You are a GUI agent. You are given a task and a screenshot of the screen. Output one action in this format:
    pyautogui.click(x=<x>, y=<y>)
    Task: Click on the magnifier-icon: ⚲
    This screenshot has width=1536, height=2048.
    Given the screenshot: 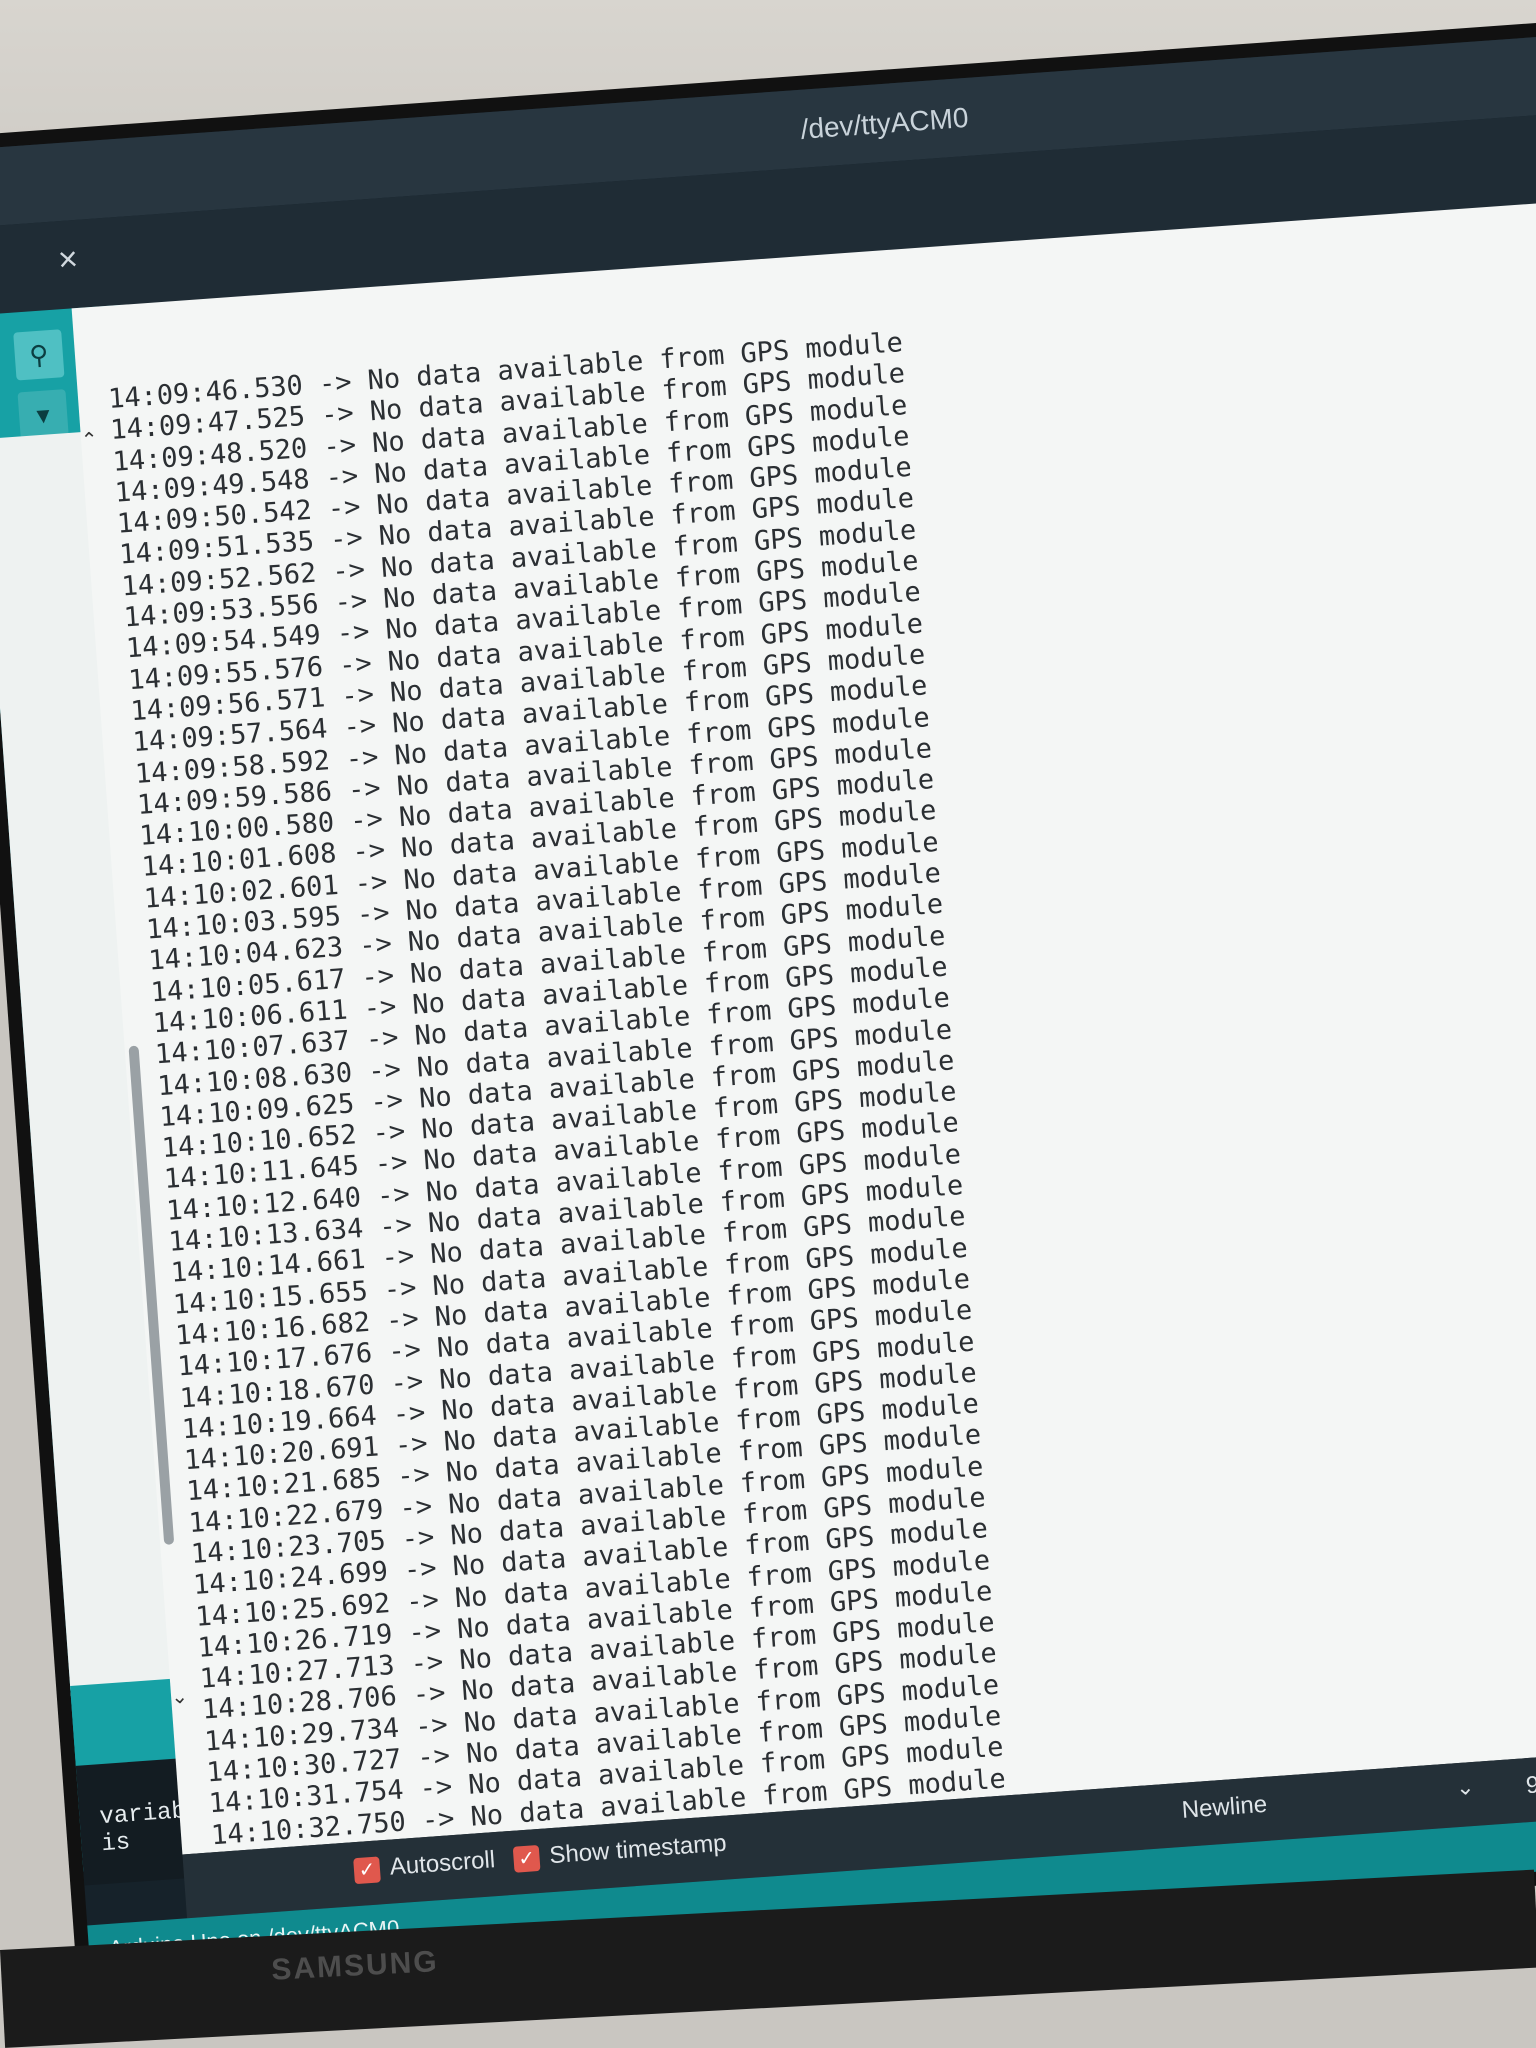 What is the action you would take?
    pyautogui.click(x=39, y=355)
    